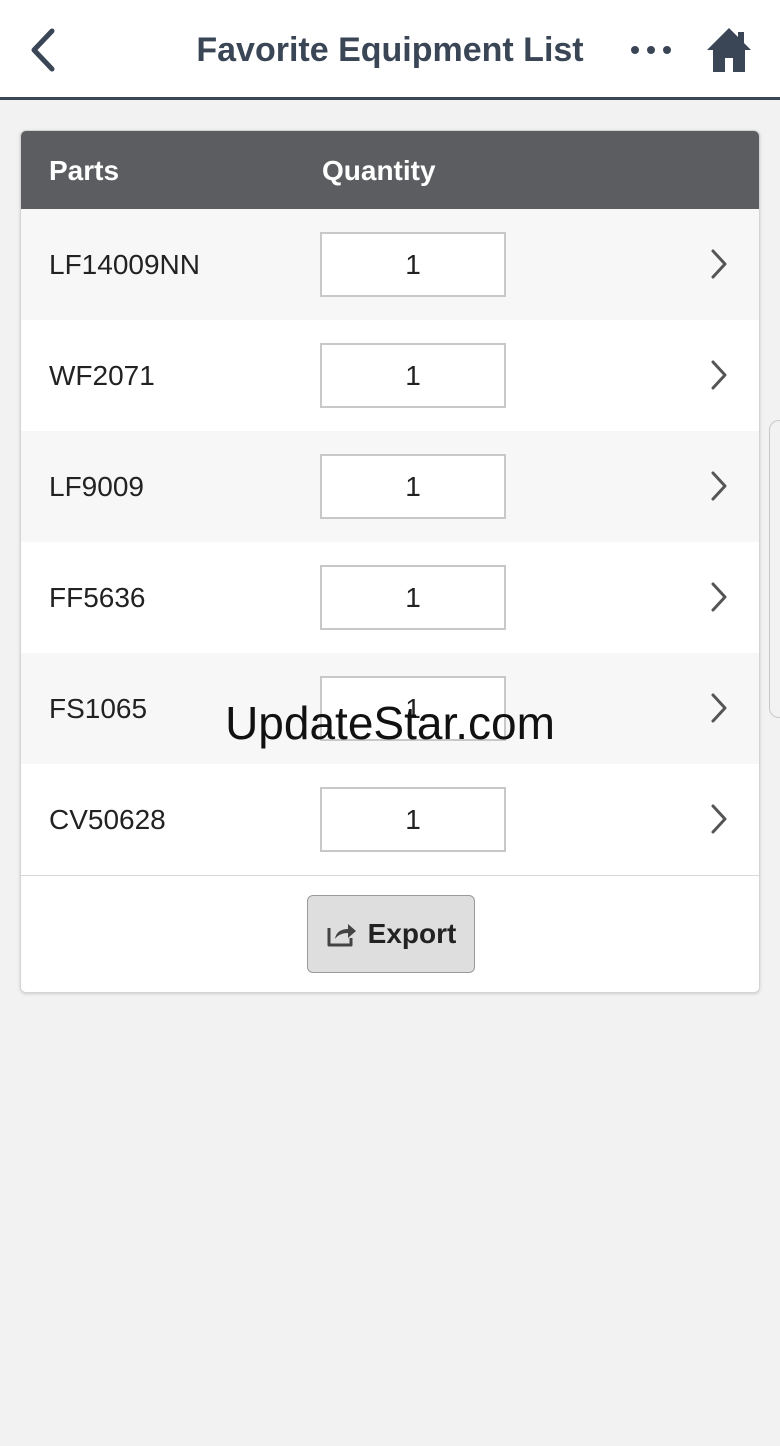 This screenshot has height=1446, width=780. Describe the element at coordinates (635, 50) in the screenshot. I see `more-horizontal-icon` at that location.